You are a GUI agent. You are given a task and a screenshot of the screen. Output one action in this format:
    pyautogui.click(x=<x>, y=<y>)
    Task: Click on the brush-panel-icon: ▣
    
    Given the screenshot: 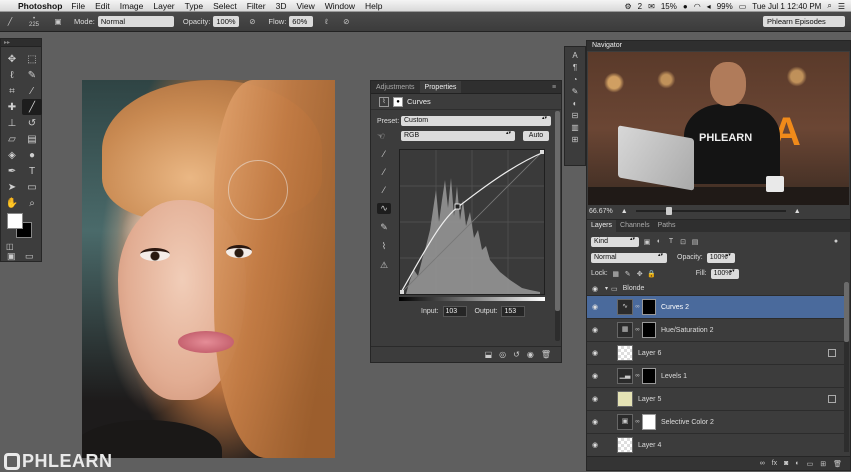 What is the action you would take?
    pyautogui.click(x=58, y=22)
    